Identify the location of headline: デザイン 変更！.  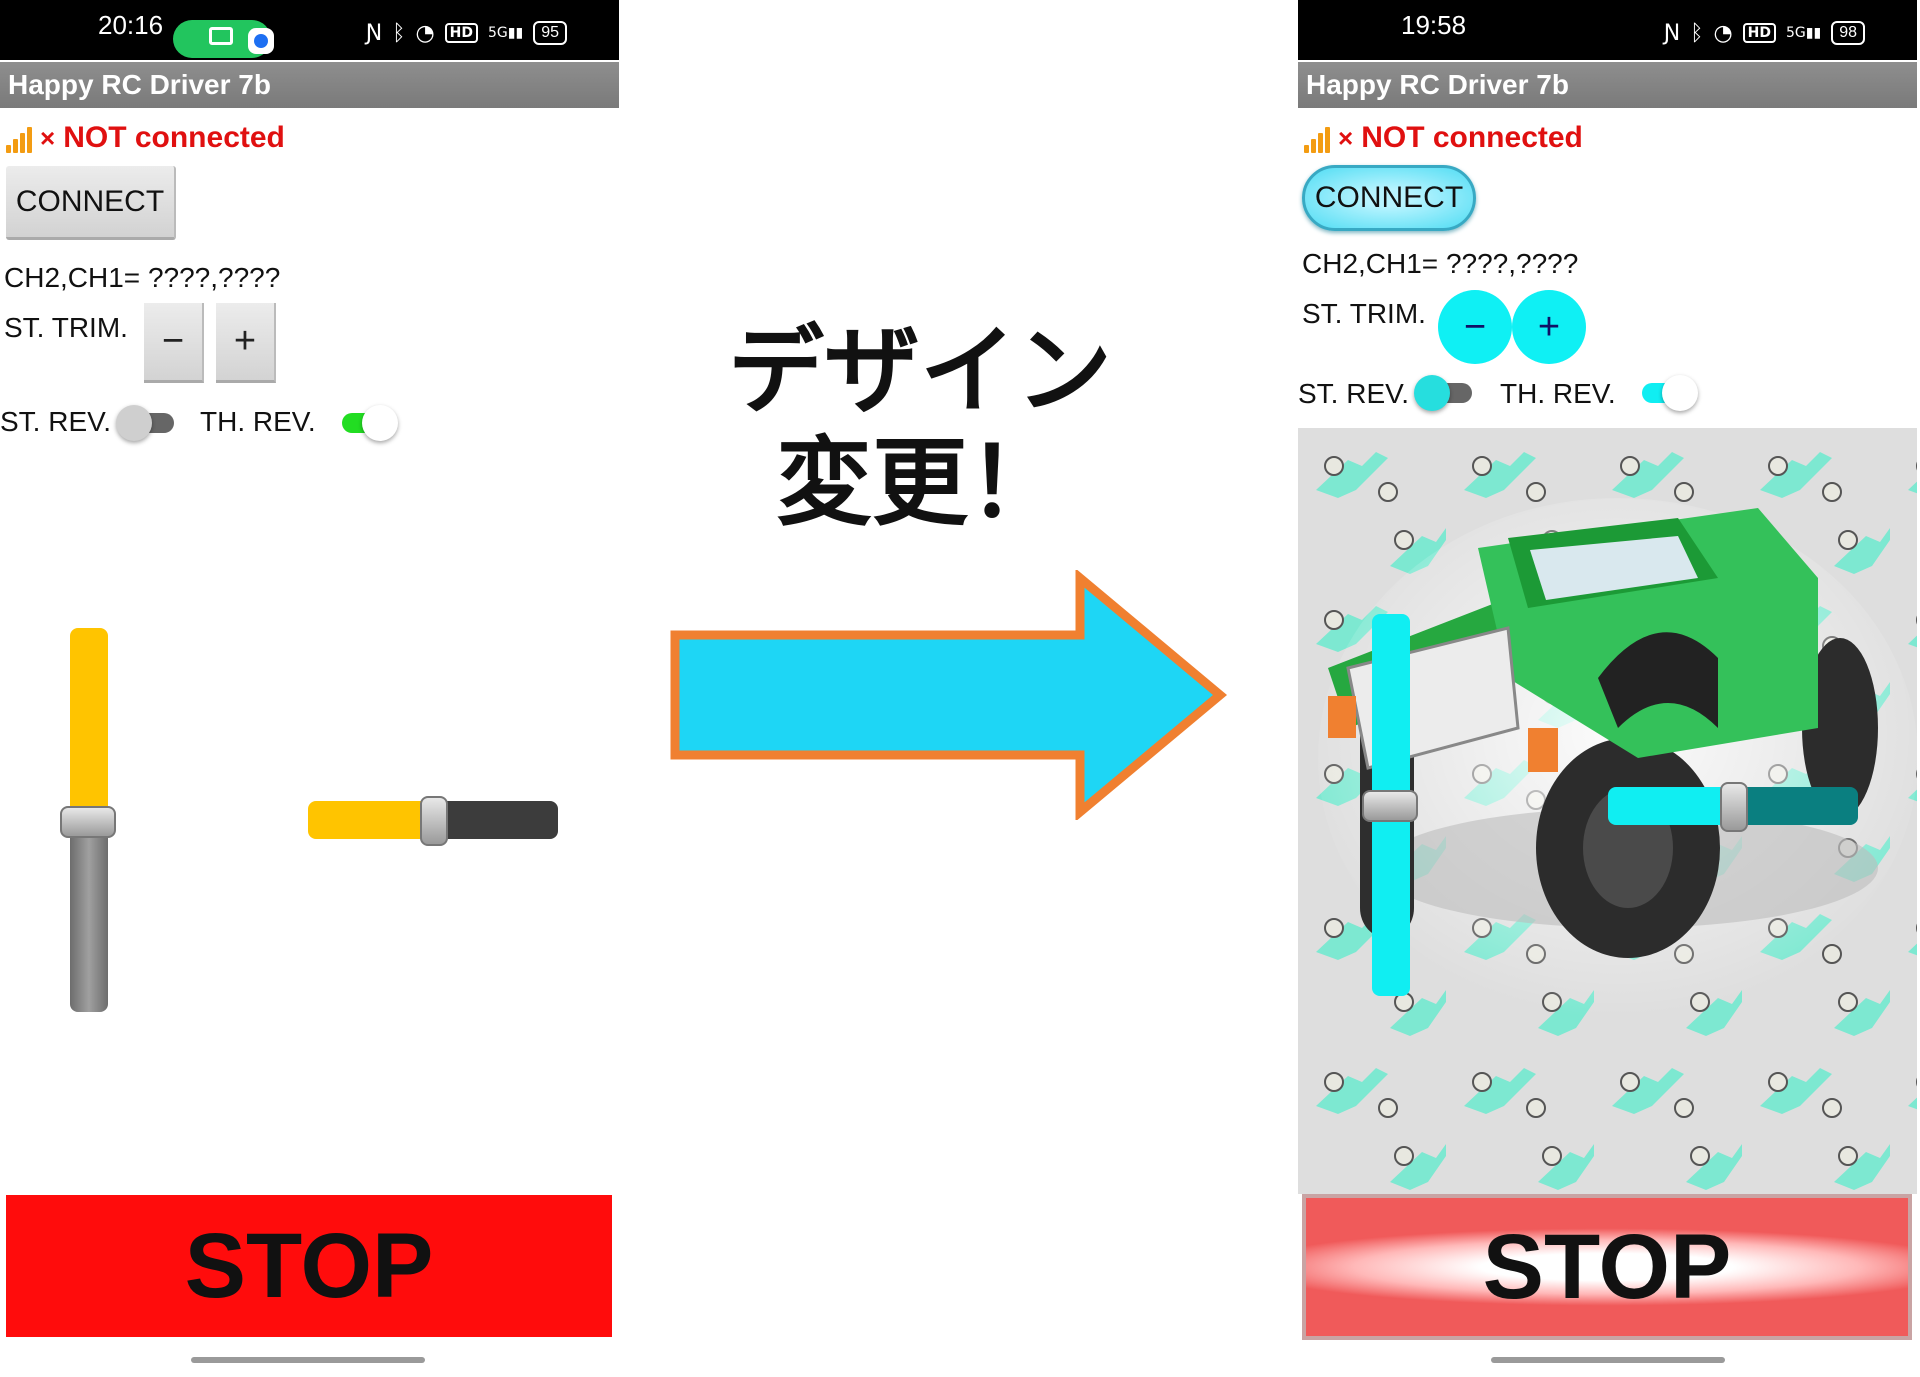
(920, 427).